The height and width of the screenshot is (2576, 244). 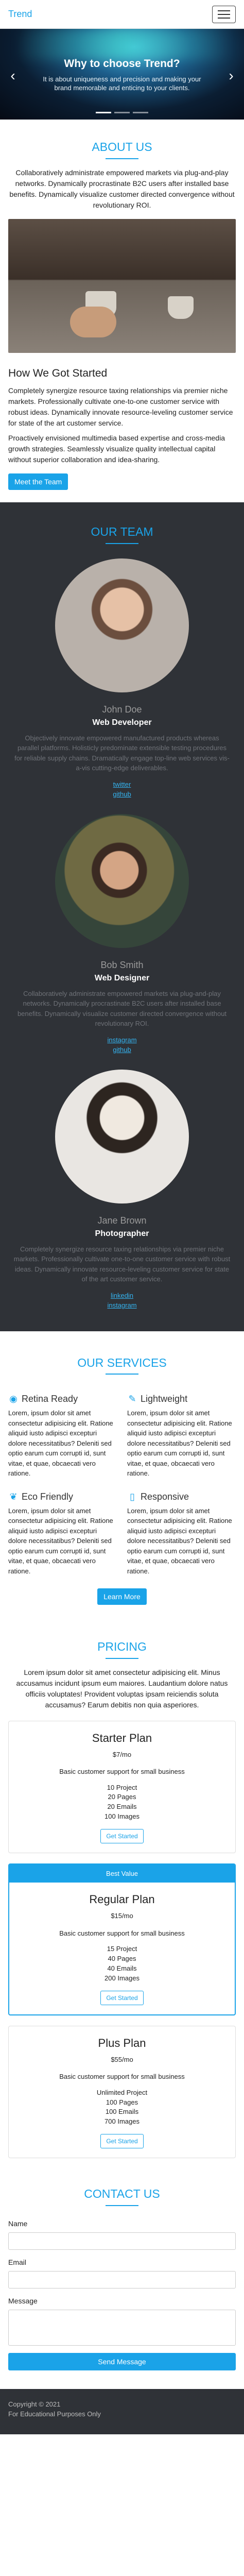 I want to click on hamburger-icon, so click(x=224, y=10).